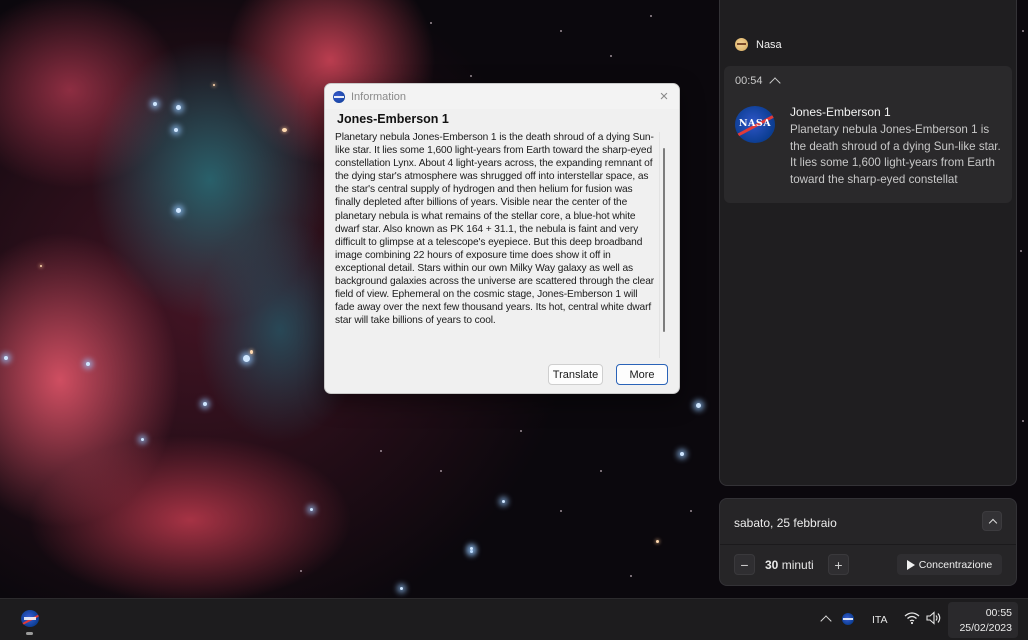 The height and width of the screenshot is (640, 1028). I want to click on play-icon, so click(910, 564).